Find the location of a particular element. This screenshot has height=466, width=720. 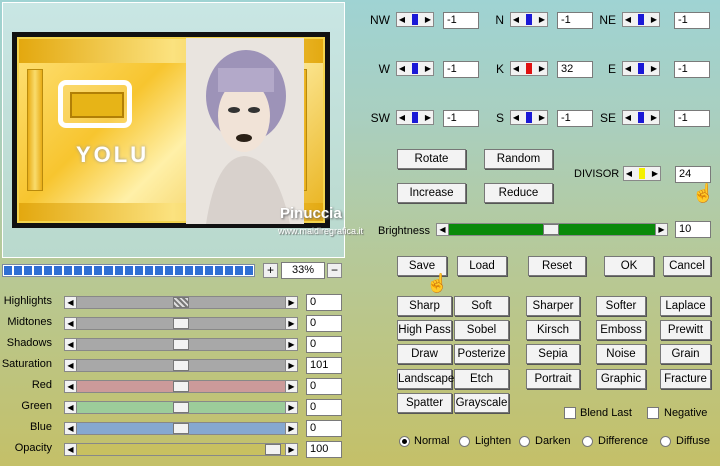

preset-button: Spatter is located at coordinates (424, 403).